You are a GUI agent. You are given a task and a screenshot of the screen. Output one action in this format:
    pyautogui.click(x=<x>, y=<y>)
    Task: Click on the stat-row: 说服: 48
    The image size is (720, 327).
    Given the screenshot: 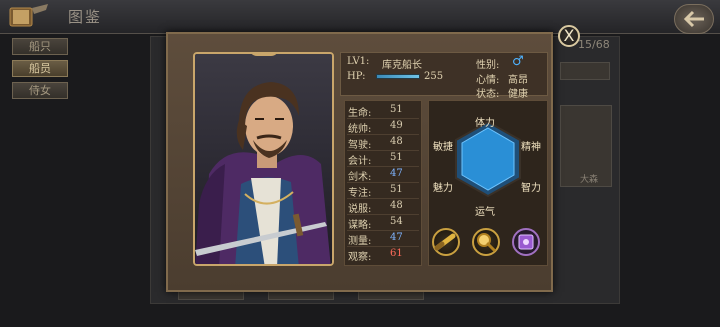 What is the action you would take?
    pyautogui.click(x=384, y=207)
    